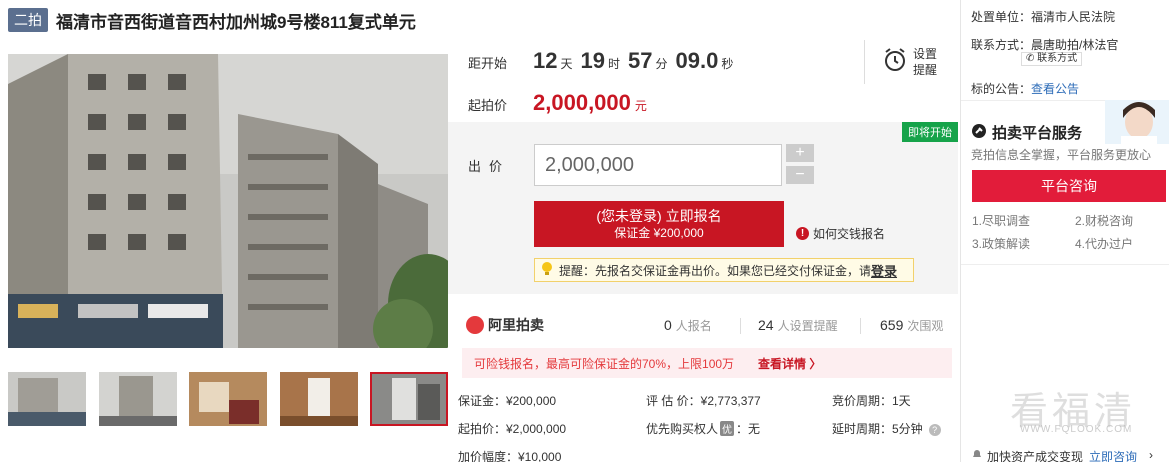 This screenshot has width=1169, height=462. What do you see at coordinates (1073, 17) in the screenshot?
I see `disposal-unit-value: 福清市人民法院` at bounding box center [1073, 17].